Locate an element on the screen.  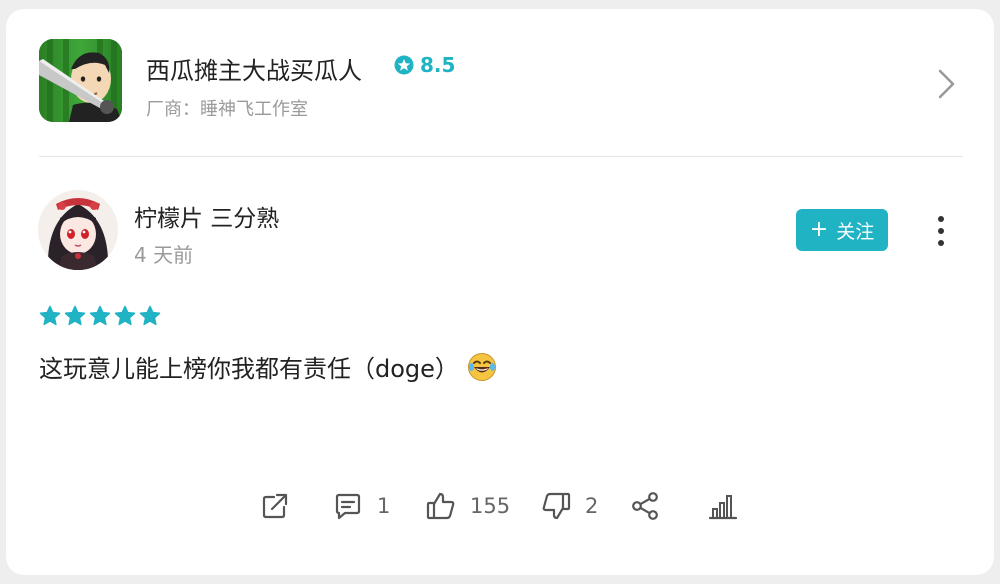
laughing-crying-emoji is located at coordinates (481, 366).